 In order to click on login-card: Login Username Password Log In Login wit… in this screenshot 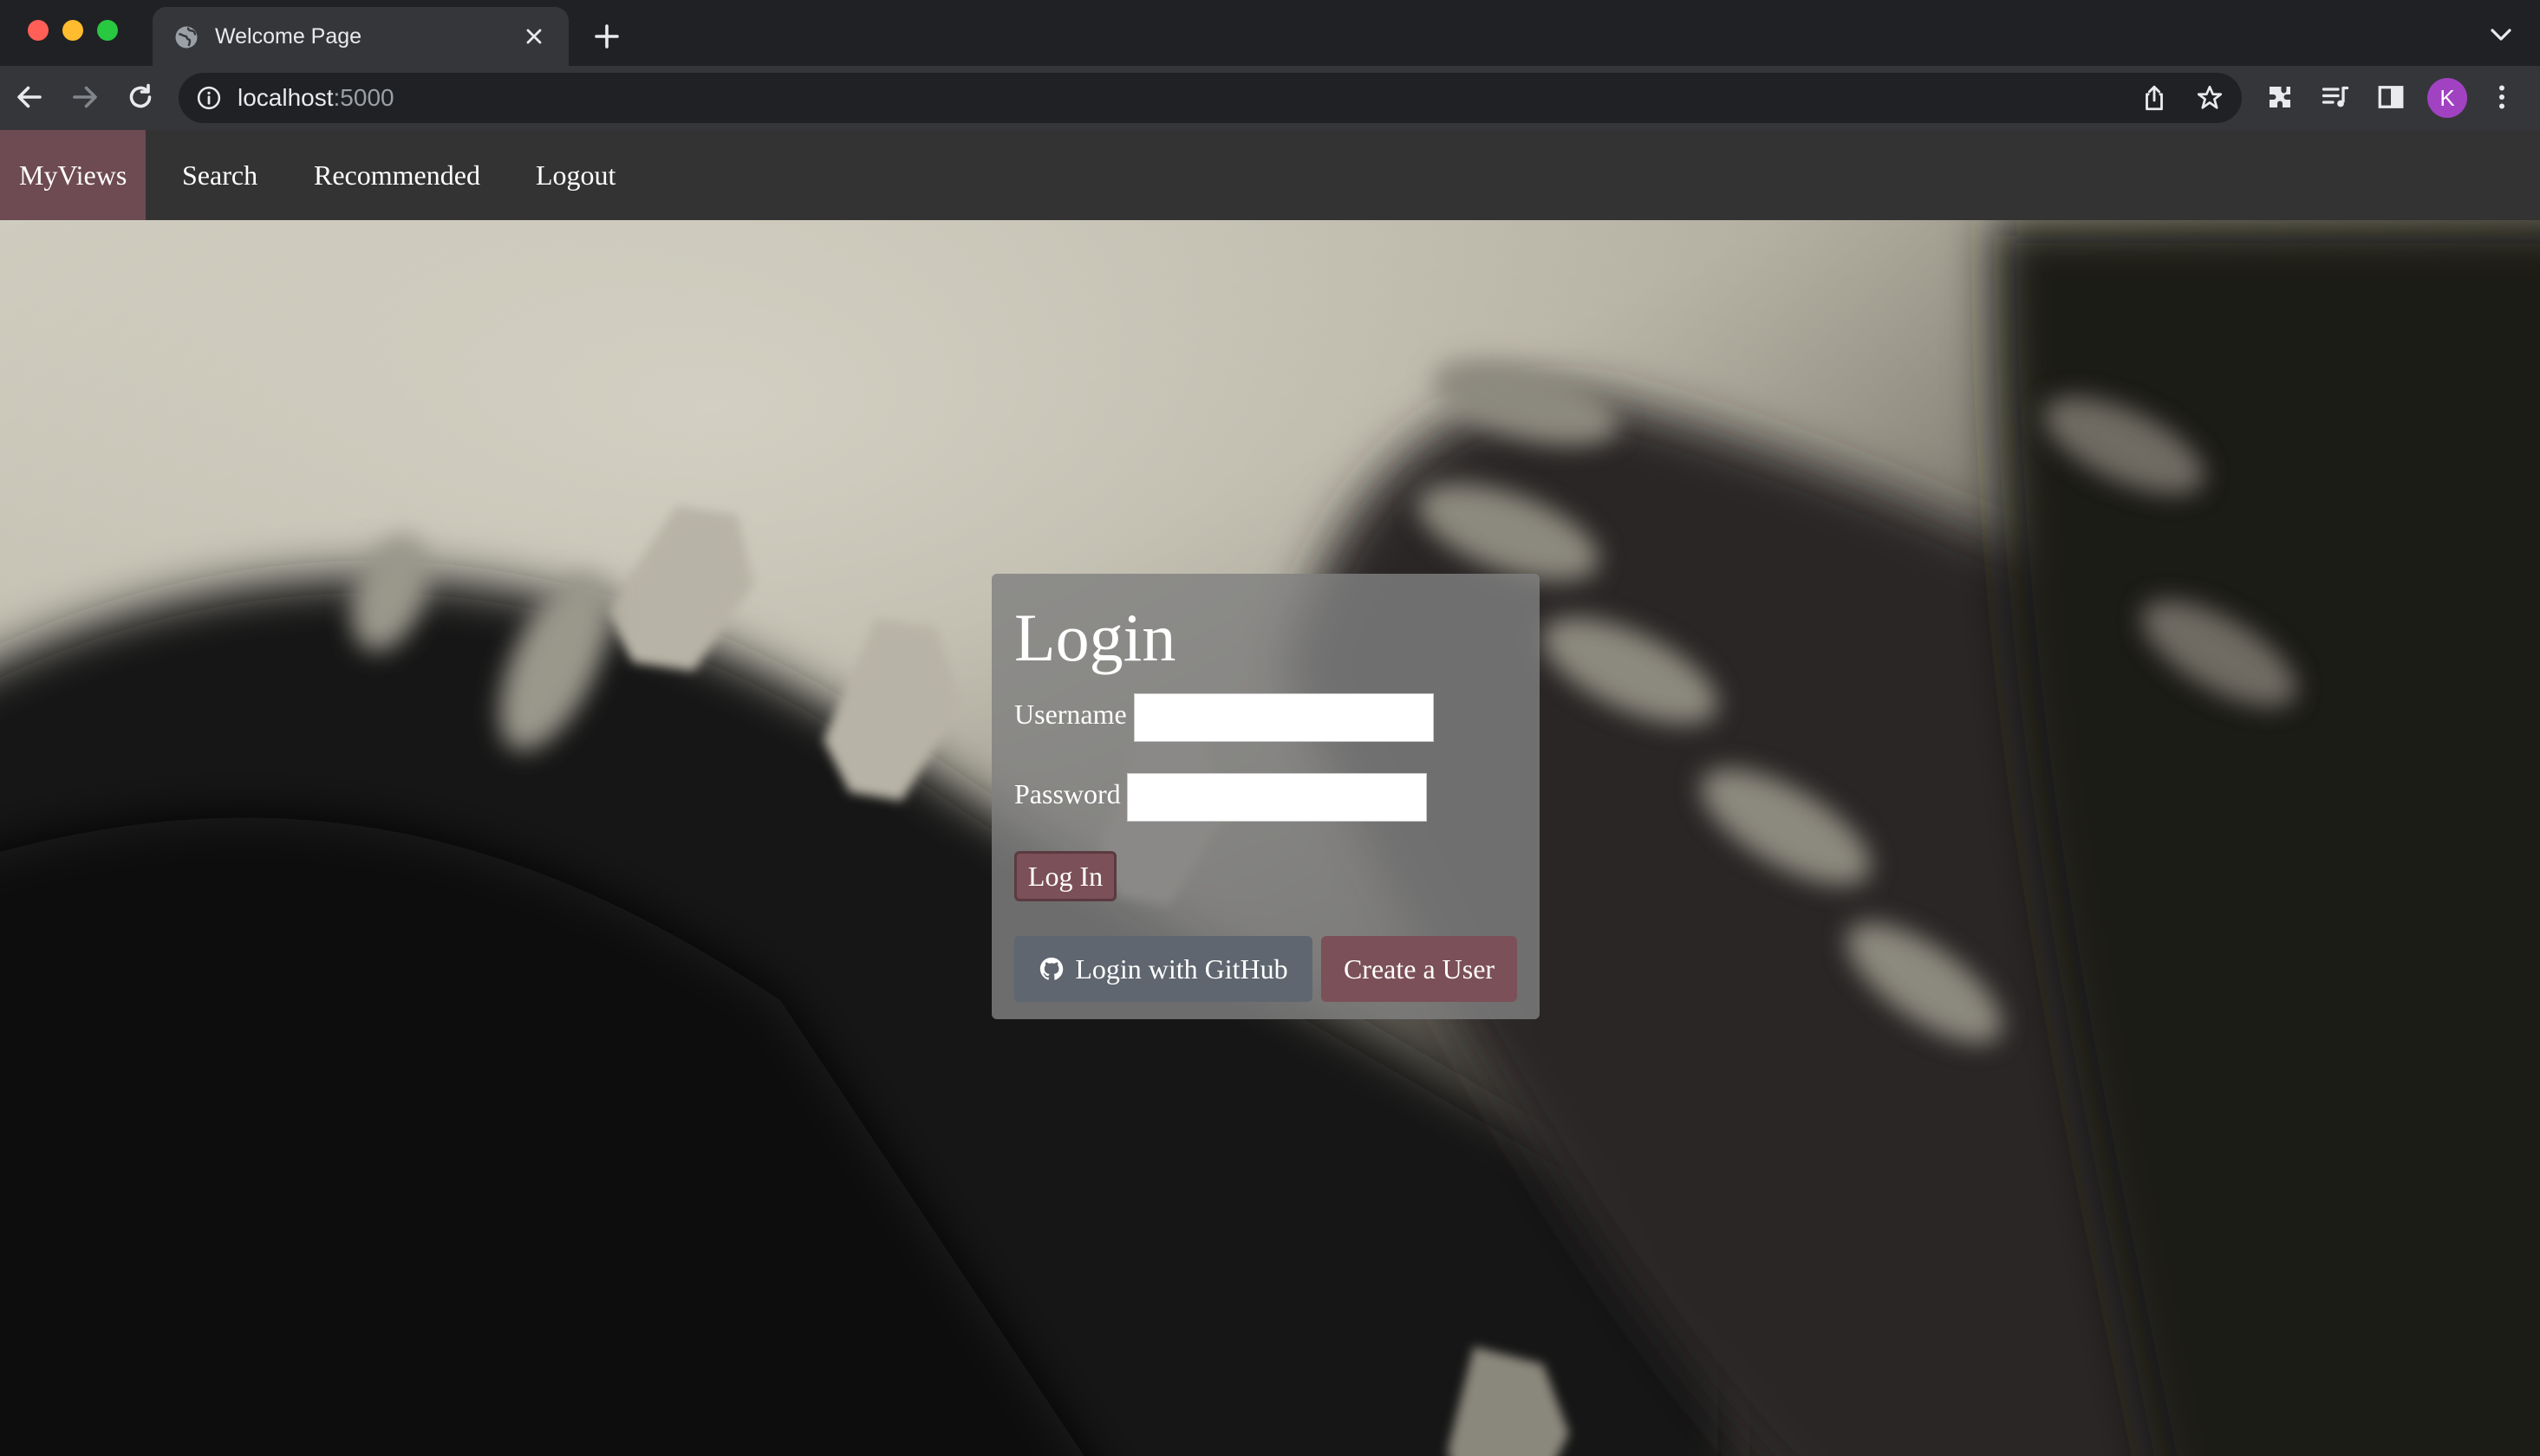, I will do `click(1266, 796)`.